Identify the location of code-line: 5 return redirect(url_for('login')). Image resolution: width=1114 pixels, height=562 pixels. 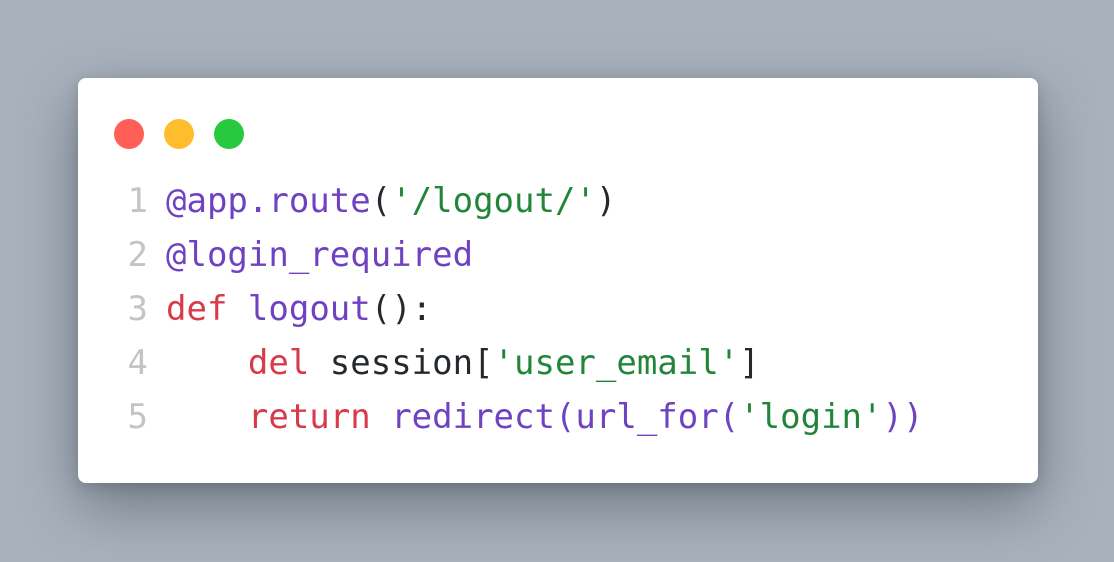
(501, 417).